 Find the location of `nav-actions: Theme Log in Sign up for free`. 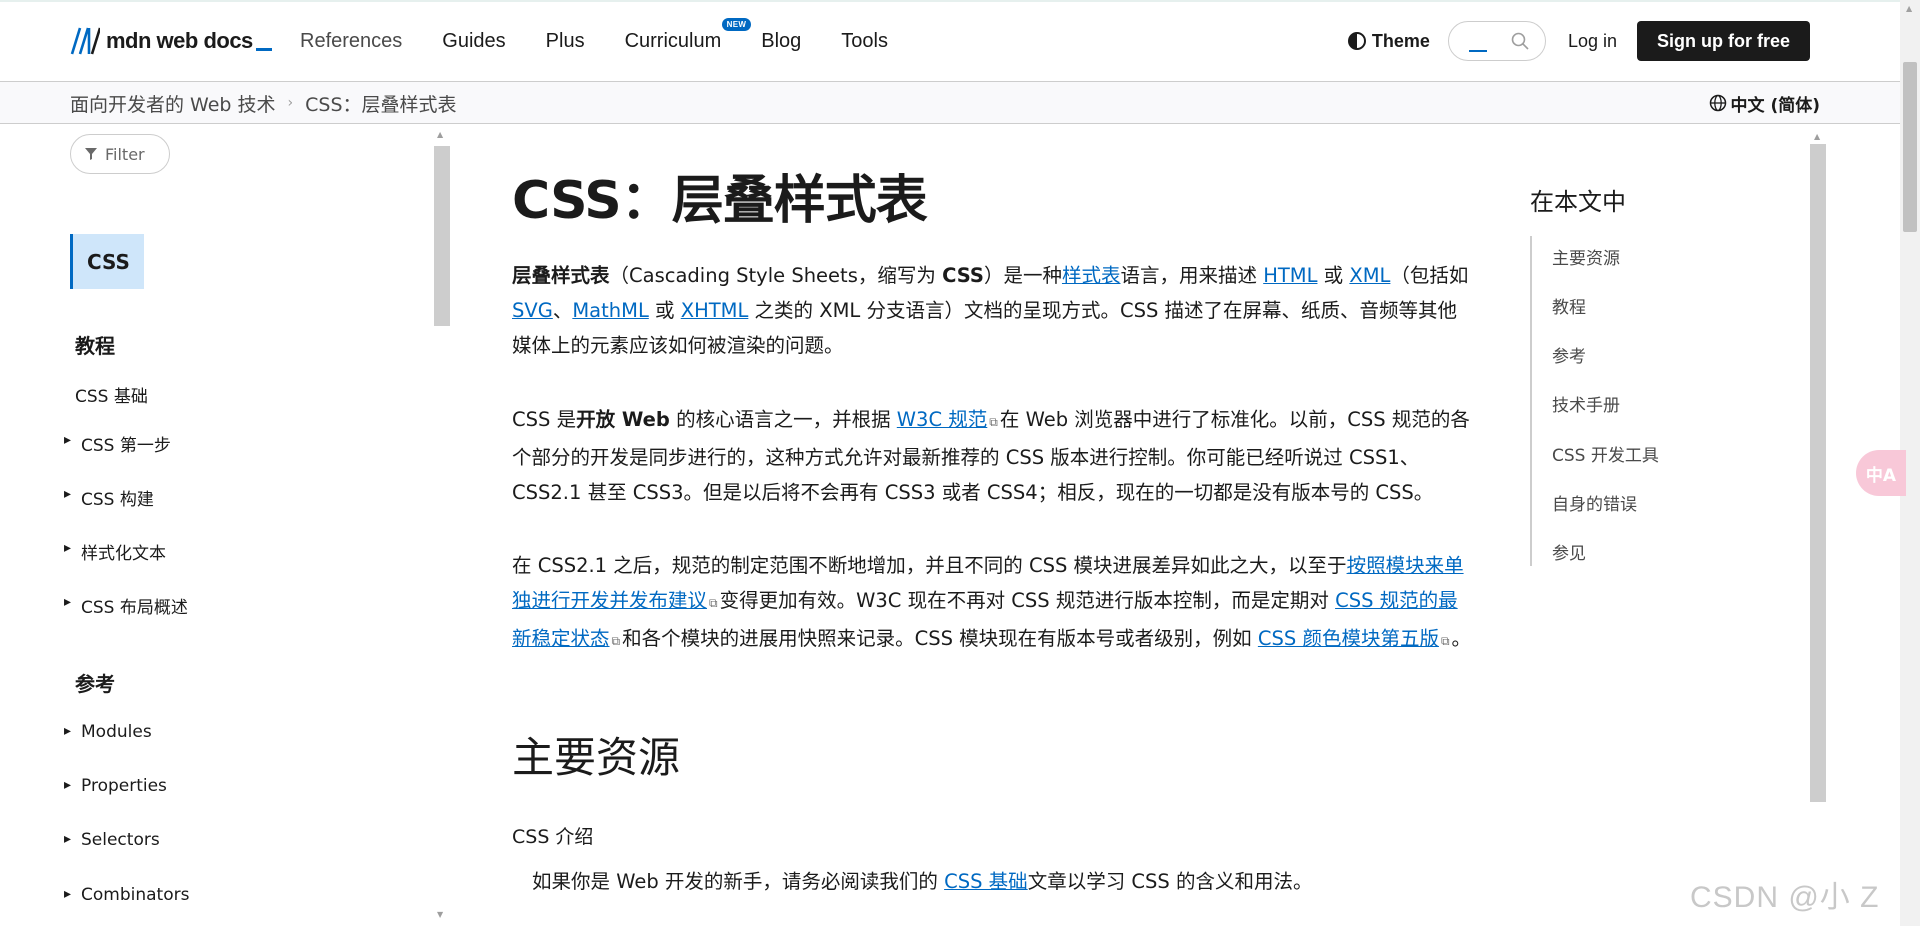

nav-actions: Theme Log in Sign up for free is located at coordinates (1578, 41).